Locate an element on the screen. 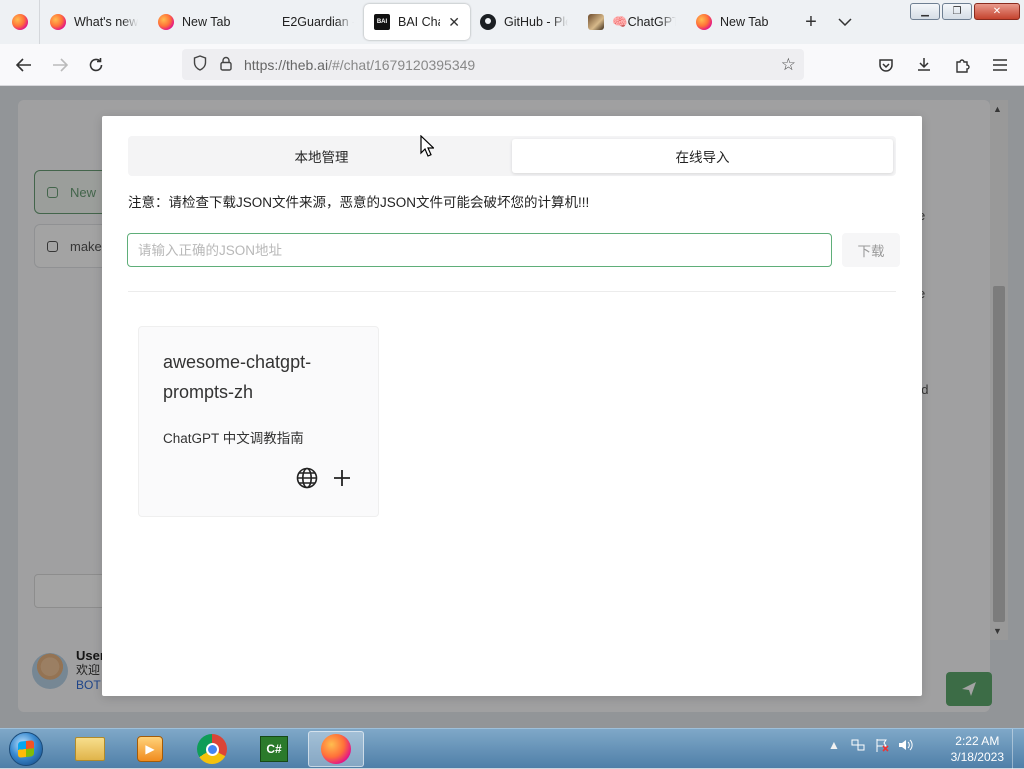 Image resolution: width=1024 pixels, height=769 pixels. tab-label: GitHub - Ple is located at coordinates (536, 22).